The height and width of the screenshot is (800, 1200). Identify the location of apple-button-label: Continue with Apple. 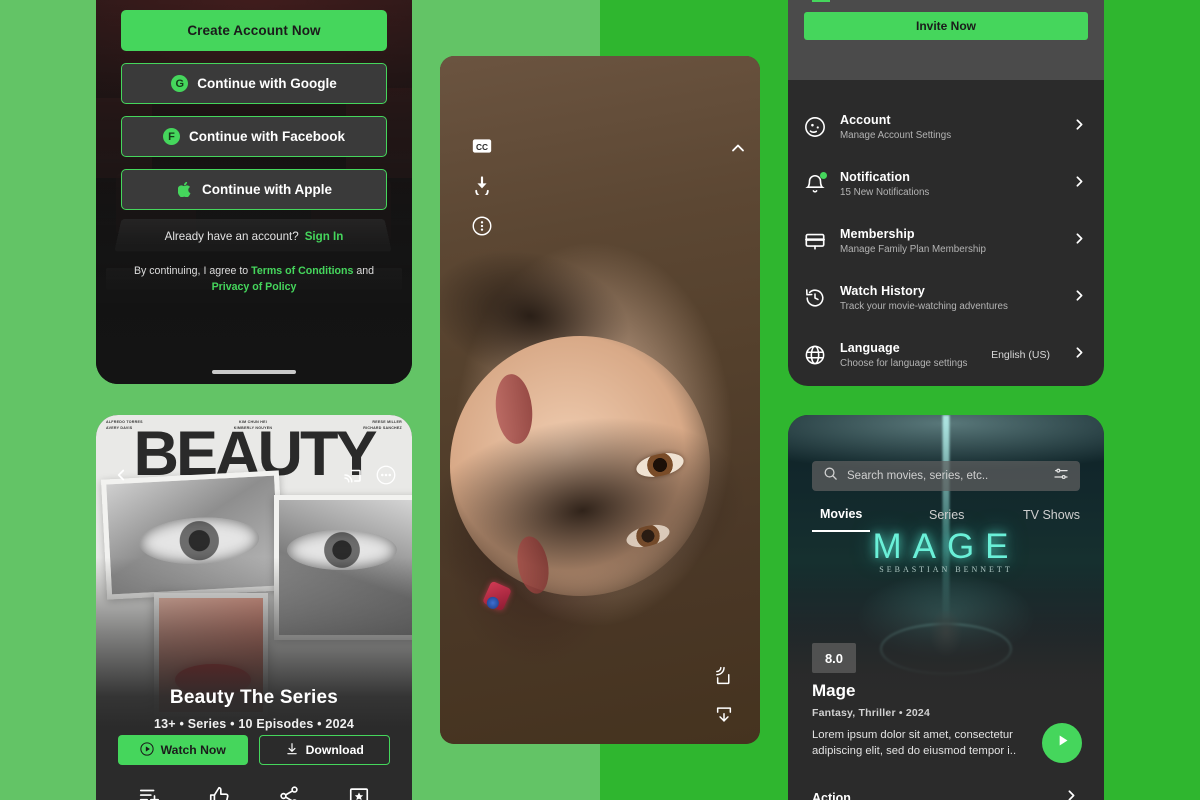
(267, 189).